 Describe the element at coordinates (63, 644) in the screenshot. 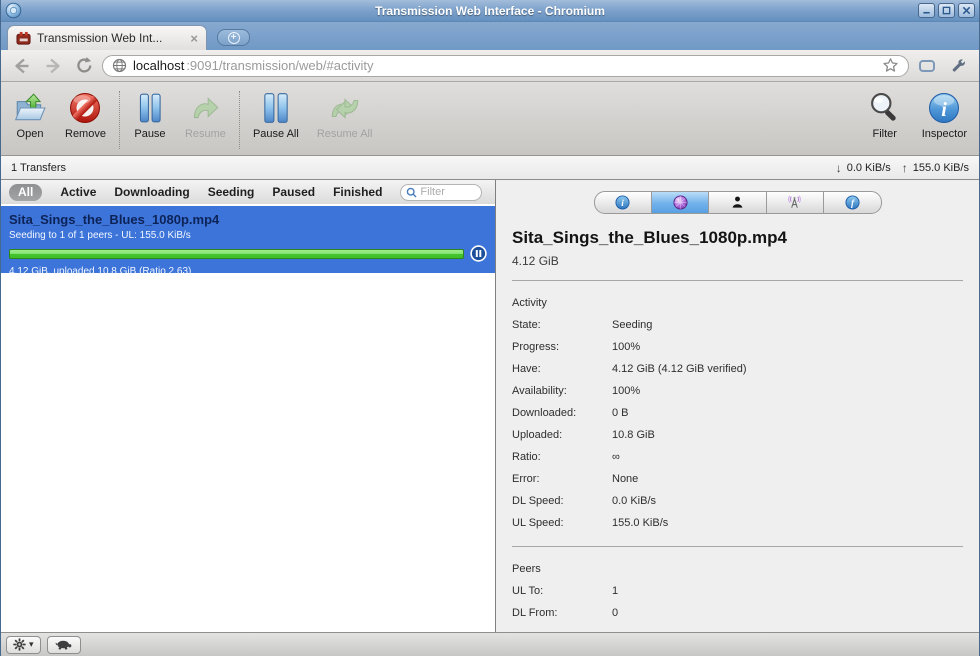

I see `alt-speed-turtle-button` at that location.